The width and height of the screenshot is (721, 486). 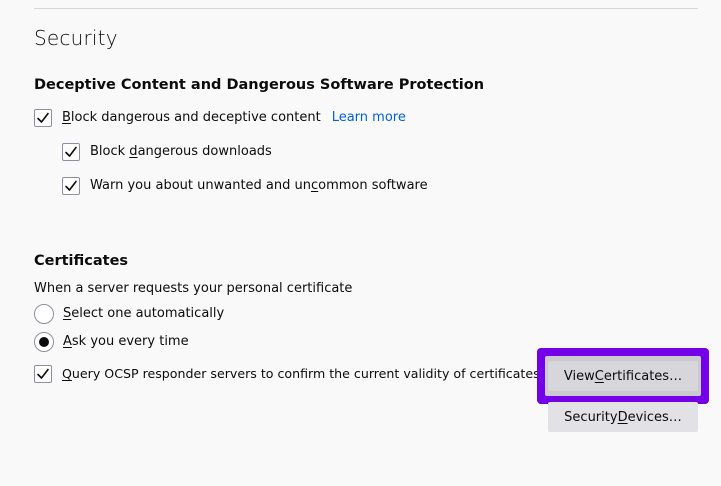 What do you see at coordinates (191, 117) in the screenshot?
I see `block-deceptive-label: Block dangerous and deceptive content` at bounding box center [191, 117].